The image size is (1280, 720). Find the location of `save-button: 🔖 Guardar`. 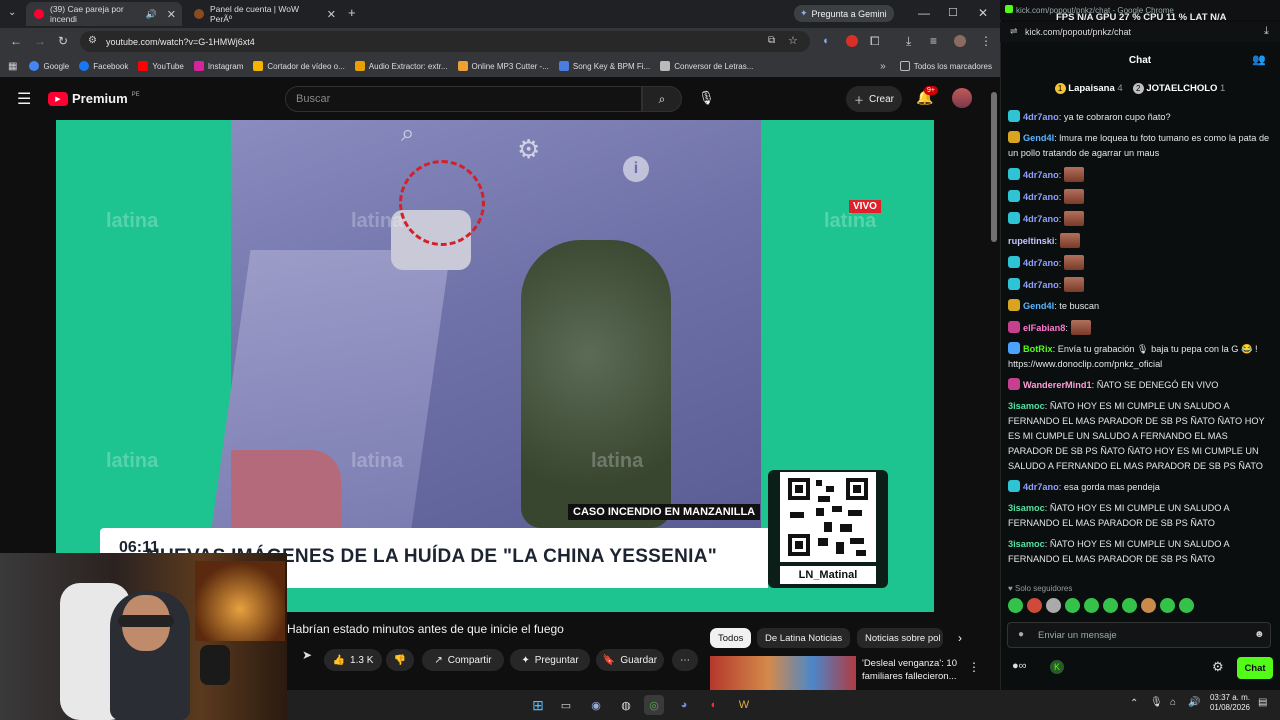

save-button: 🔖 Guardar is located at coordinates (630, 660).